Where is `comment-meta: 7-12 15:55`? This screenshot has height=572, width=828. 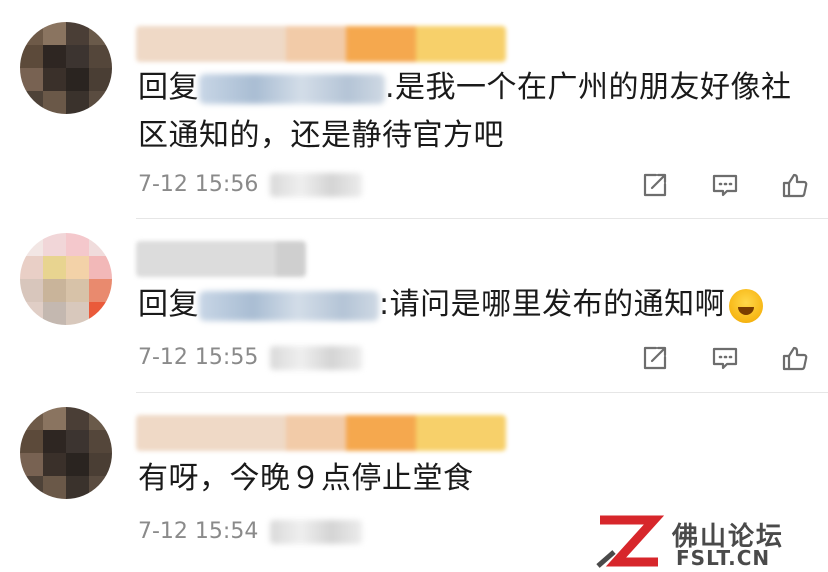
comment-meta: 7-12 15:55 is located at coordinates (250, 357).